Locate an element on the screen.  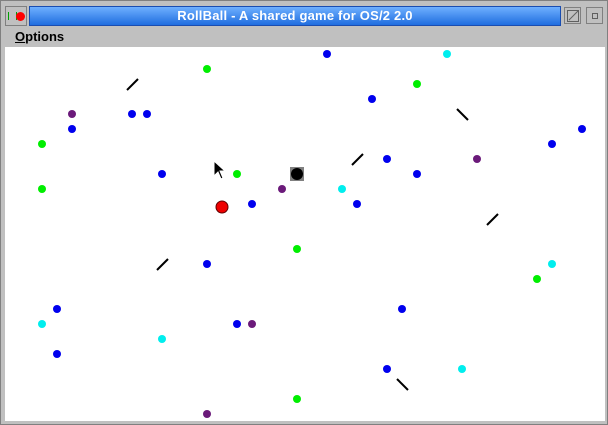
system-menu-button is located at coordinates (16, 16).